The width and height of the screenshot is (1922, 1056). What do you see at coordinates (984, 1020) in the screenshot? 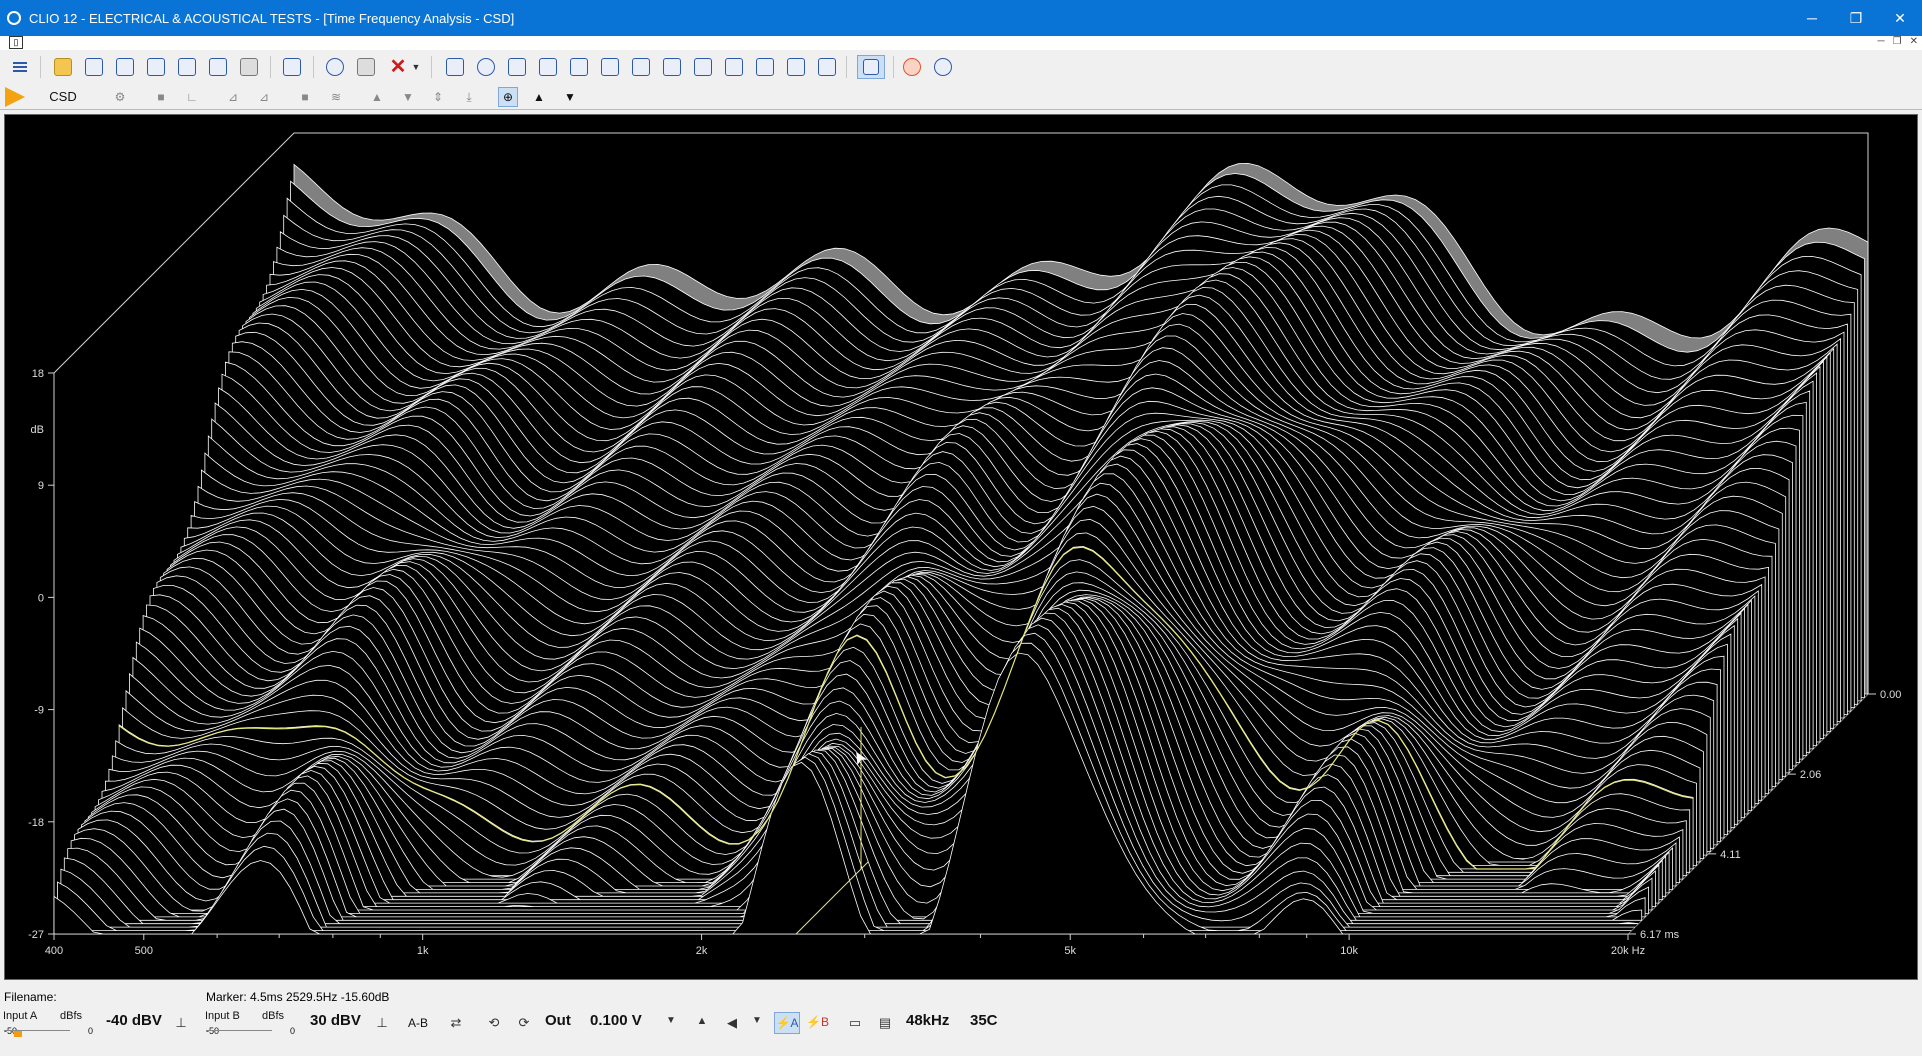
I see `temperature: 35C` at bounding box center [984, 1020].